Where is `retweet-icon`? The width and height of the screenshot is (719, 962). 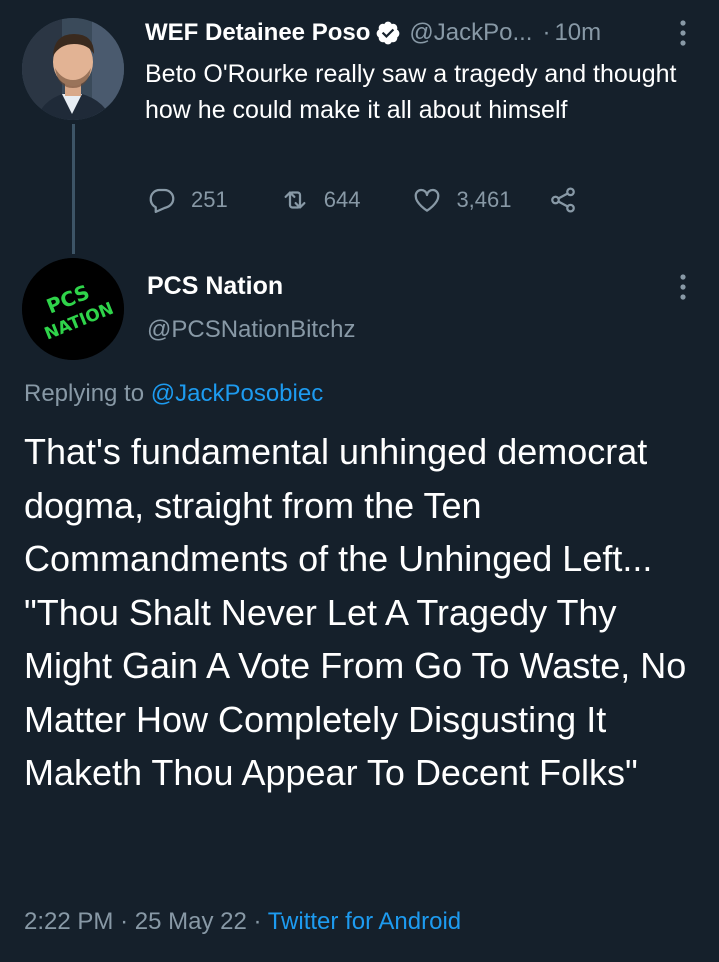 retweet-icon is located at coordinates (295, 200).